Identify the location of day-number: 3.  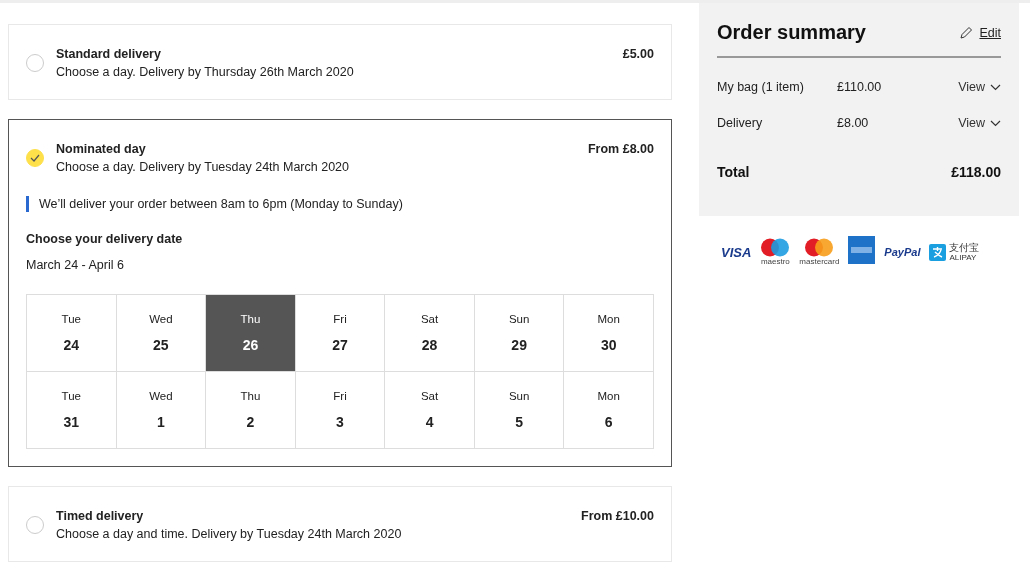
(340, 422).